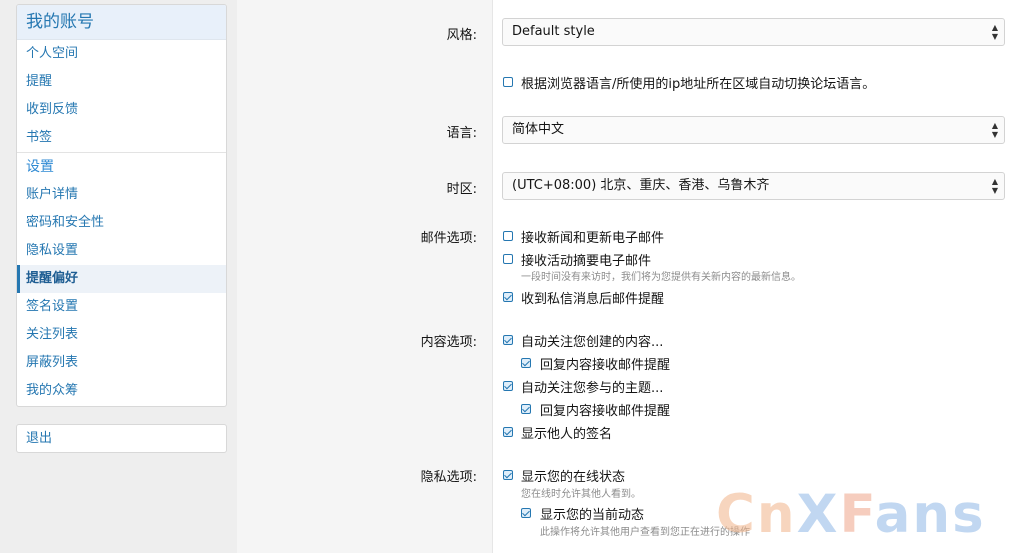 This screenshot has width=1024, height=553. What do you see at coordinates (121, 22) in the screenshot?
I see `sidebar-title: 我的账号` at bounding box center [121, 22].